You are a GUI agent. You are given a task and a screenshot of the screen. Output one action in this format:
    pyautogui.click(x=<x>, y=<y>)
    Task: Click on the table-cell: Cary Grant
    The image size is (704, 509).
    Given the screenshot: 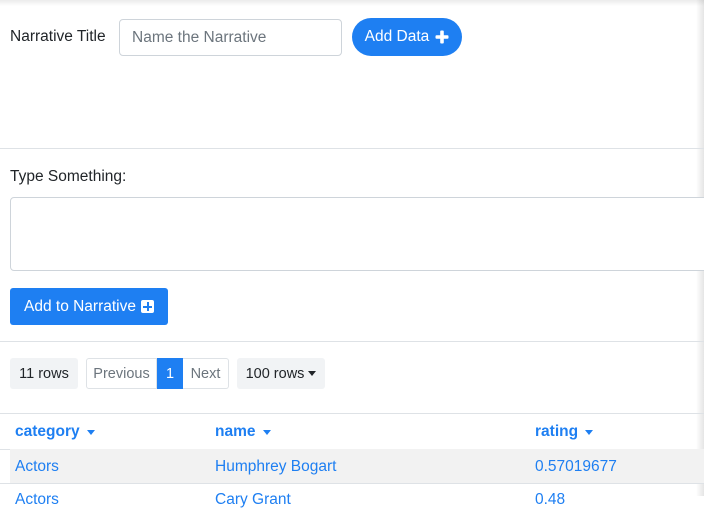 What is the action you would take?
    pyautogui.click(x=253, y=500)
    